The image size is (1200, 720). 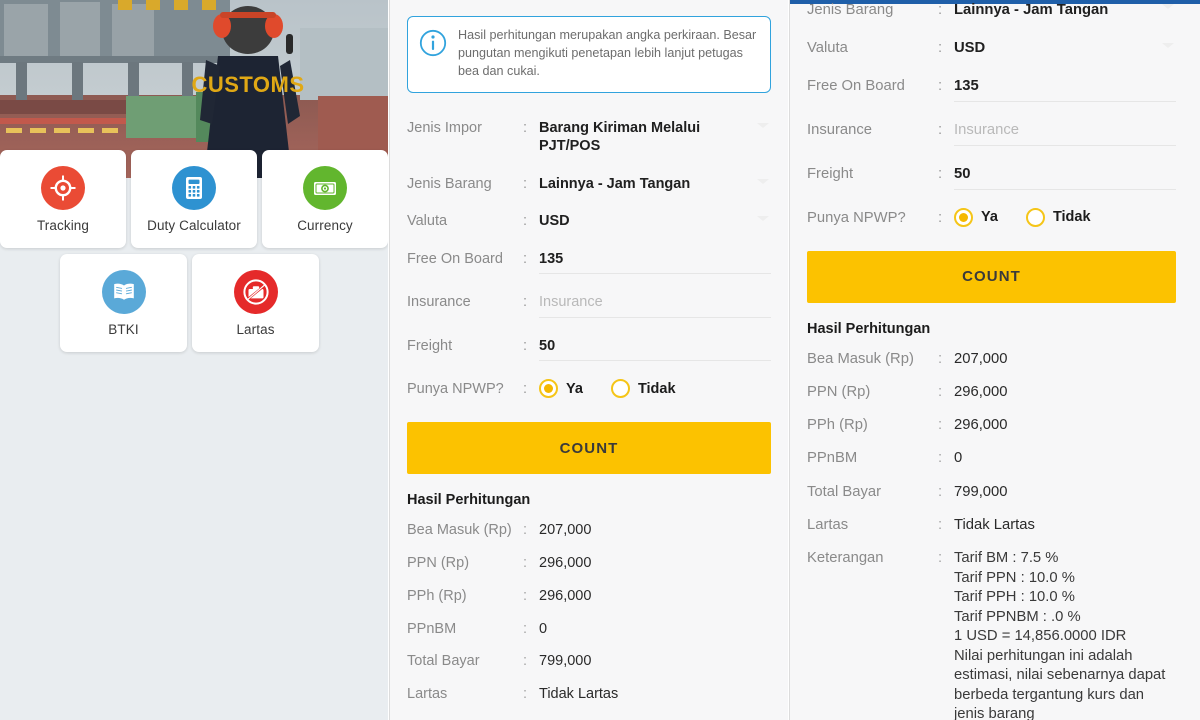 I want to click on result-label: Keterangan, so click(x=845, y=558).